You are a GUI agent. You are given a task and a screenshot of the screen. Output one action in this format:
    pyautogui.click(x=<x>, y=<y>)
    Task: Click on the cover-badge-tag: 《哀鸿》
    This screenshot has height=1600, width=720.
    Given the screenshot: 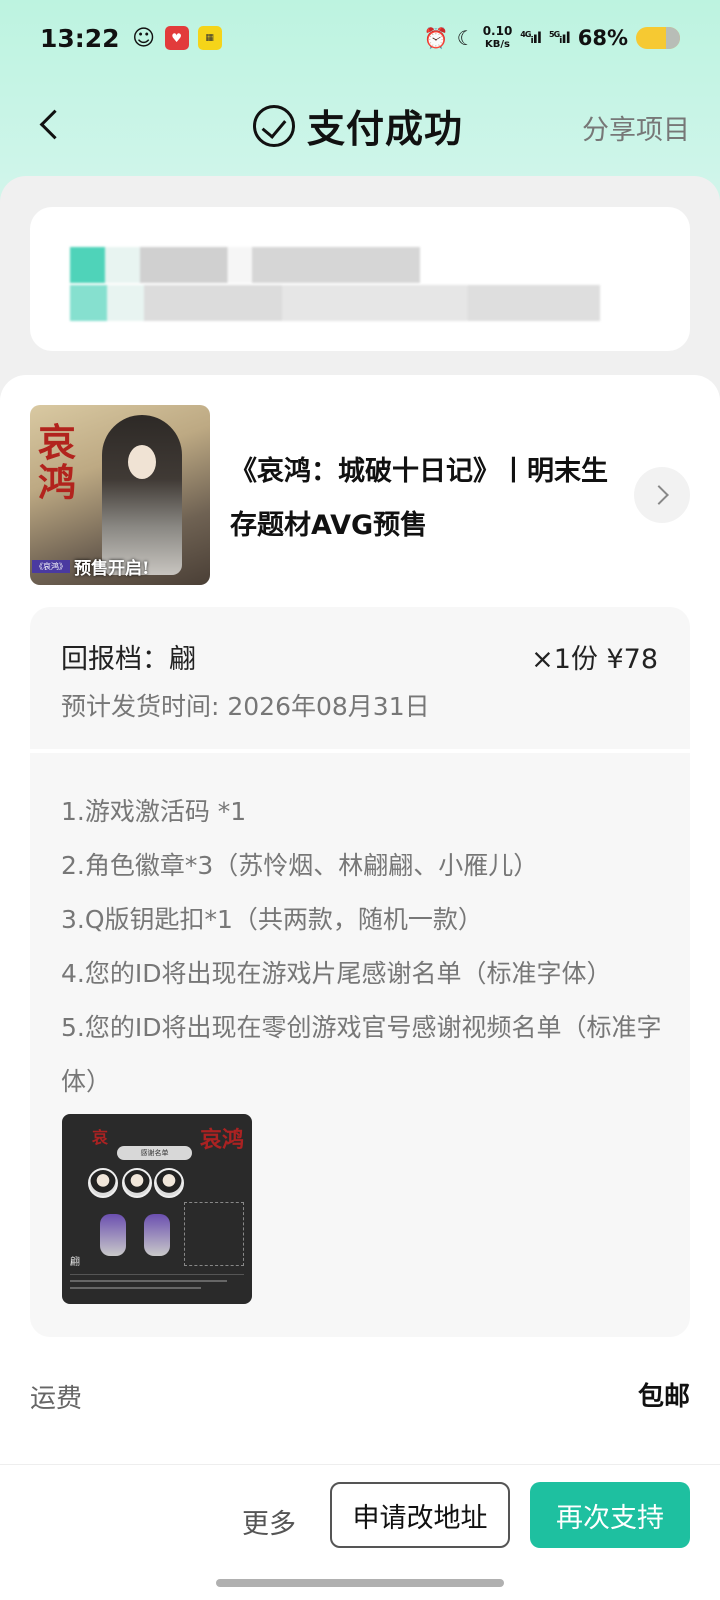 What is the action you would take?
    pyautogui.click(x=51, y=566)
    